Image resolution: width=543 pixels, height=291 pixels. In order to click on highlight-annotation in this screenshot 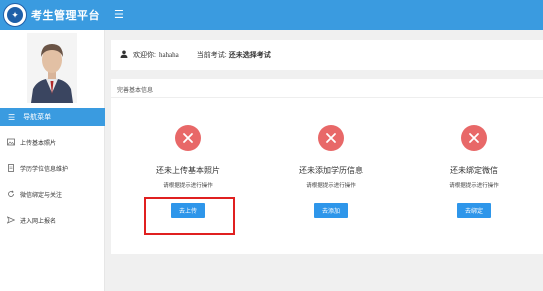, I will do `click(189, 216)`.